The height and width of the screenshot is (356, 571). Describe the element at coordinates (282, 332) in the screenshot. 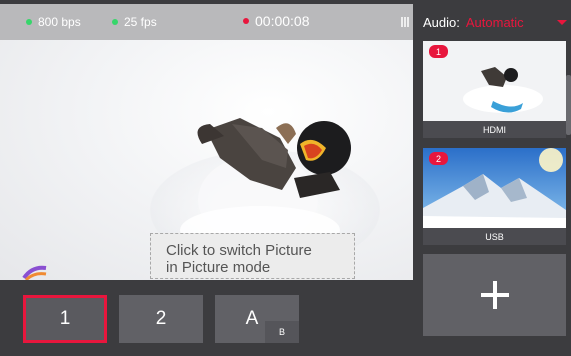

I see `pip-inset-label: B` at that location.